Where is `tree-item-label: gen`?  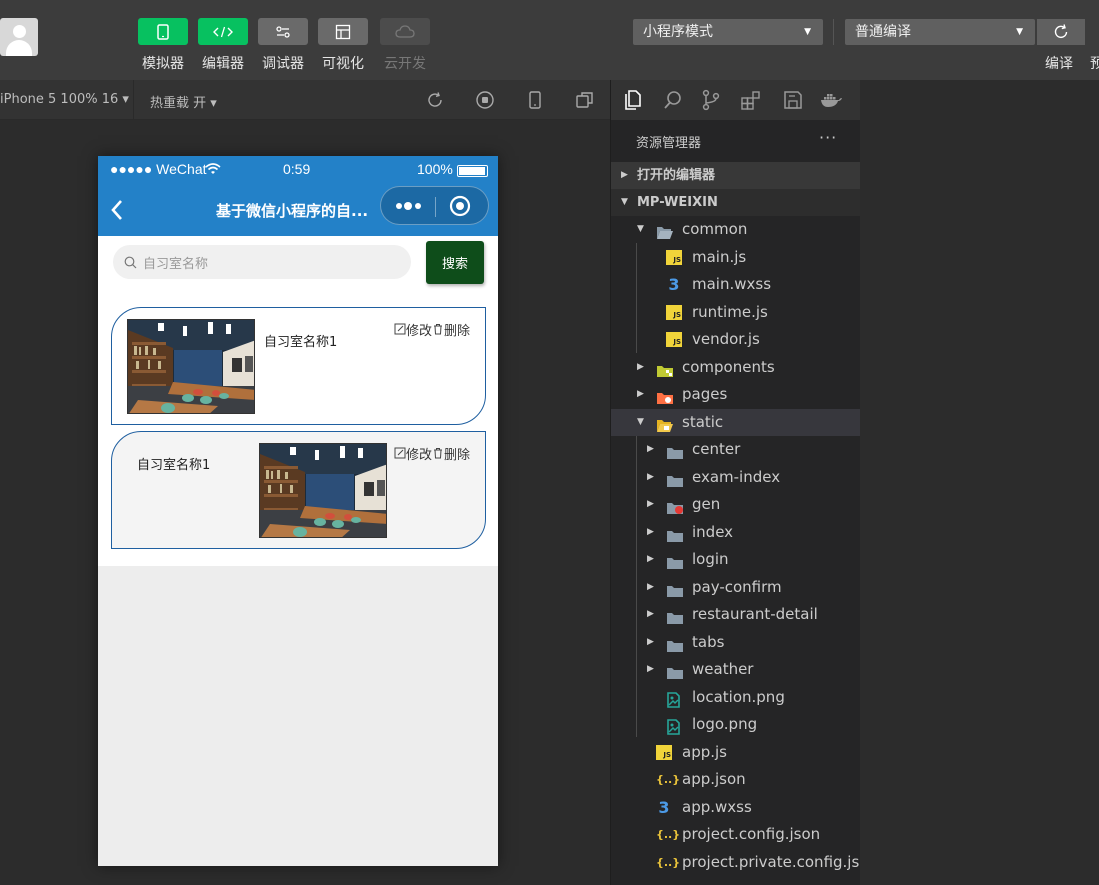 tree-item-label: gen is located at coordinates (706, 504).